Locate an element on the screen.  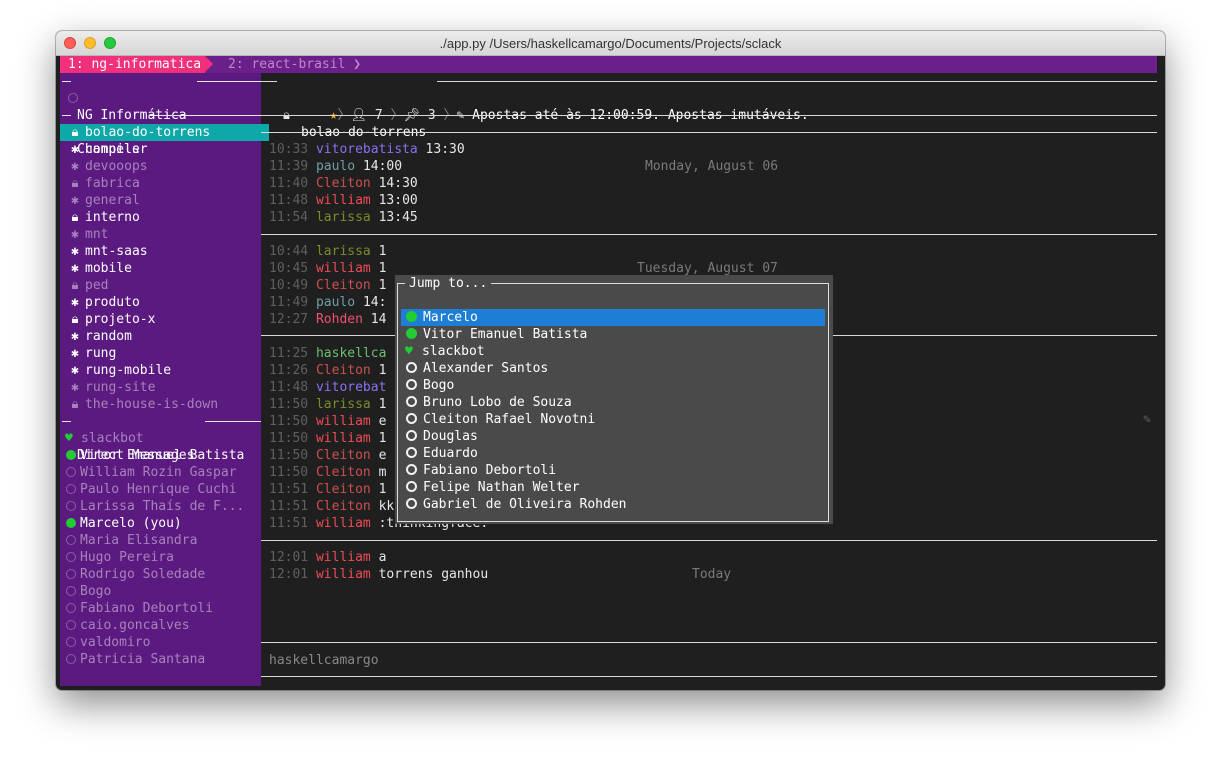
message-row: 11:50 Cleiton m is located at coordinates (327, 472).